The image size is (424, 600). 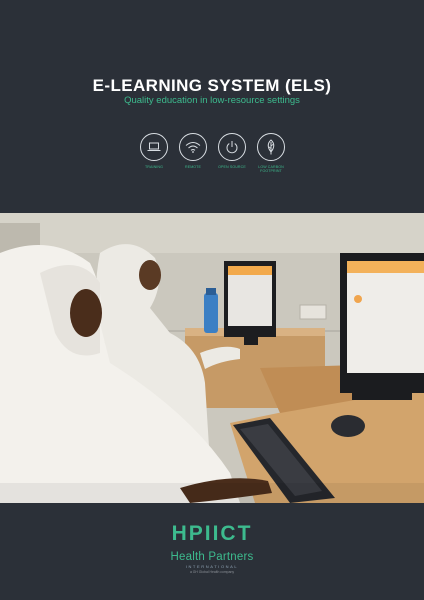 I want to click on feature-training: TRAINING, so click(x=154, y=151).